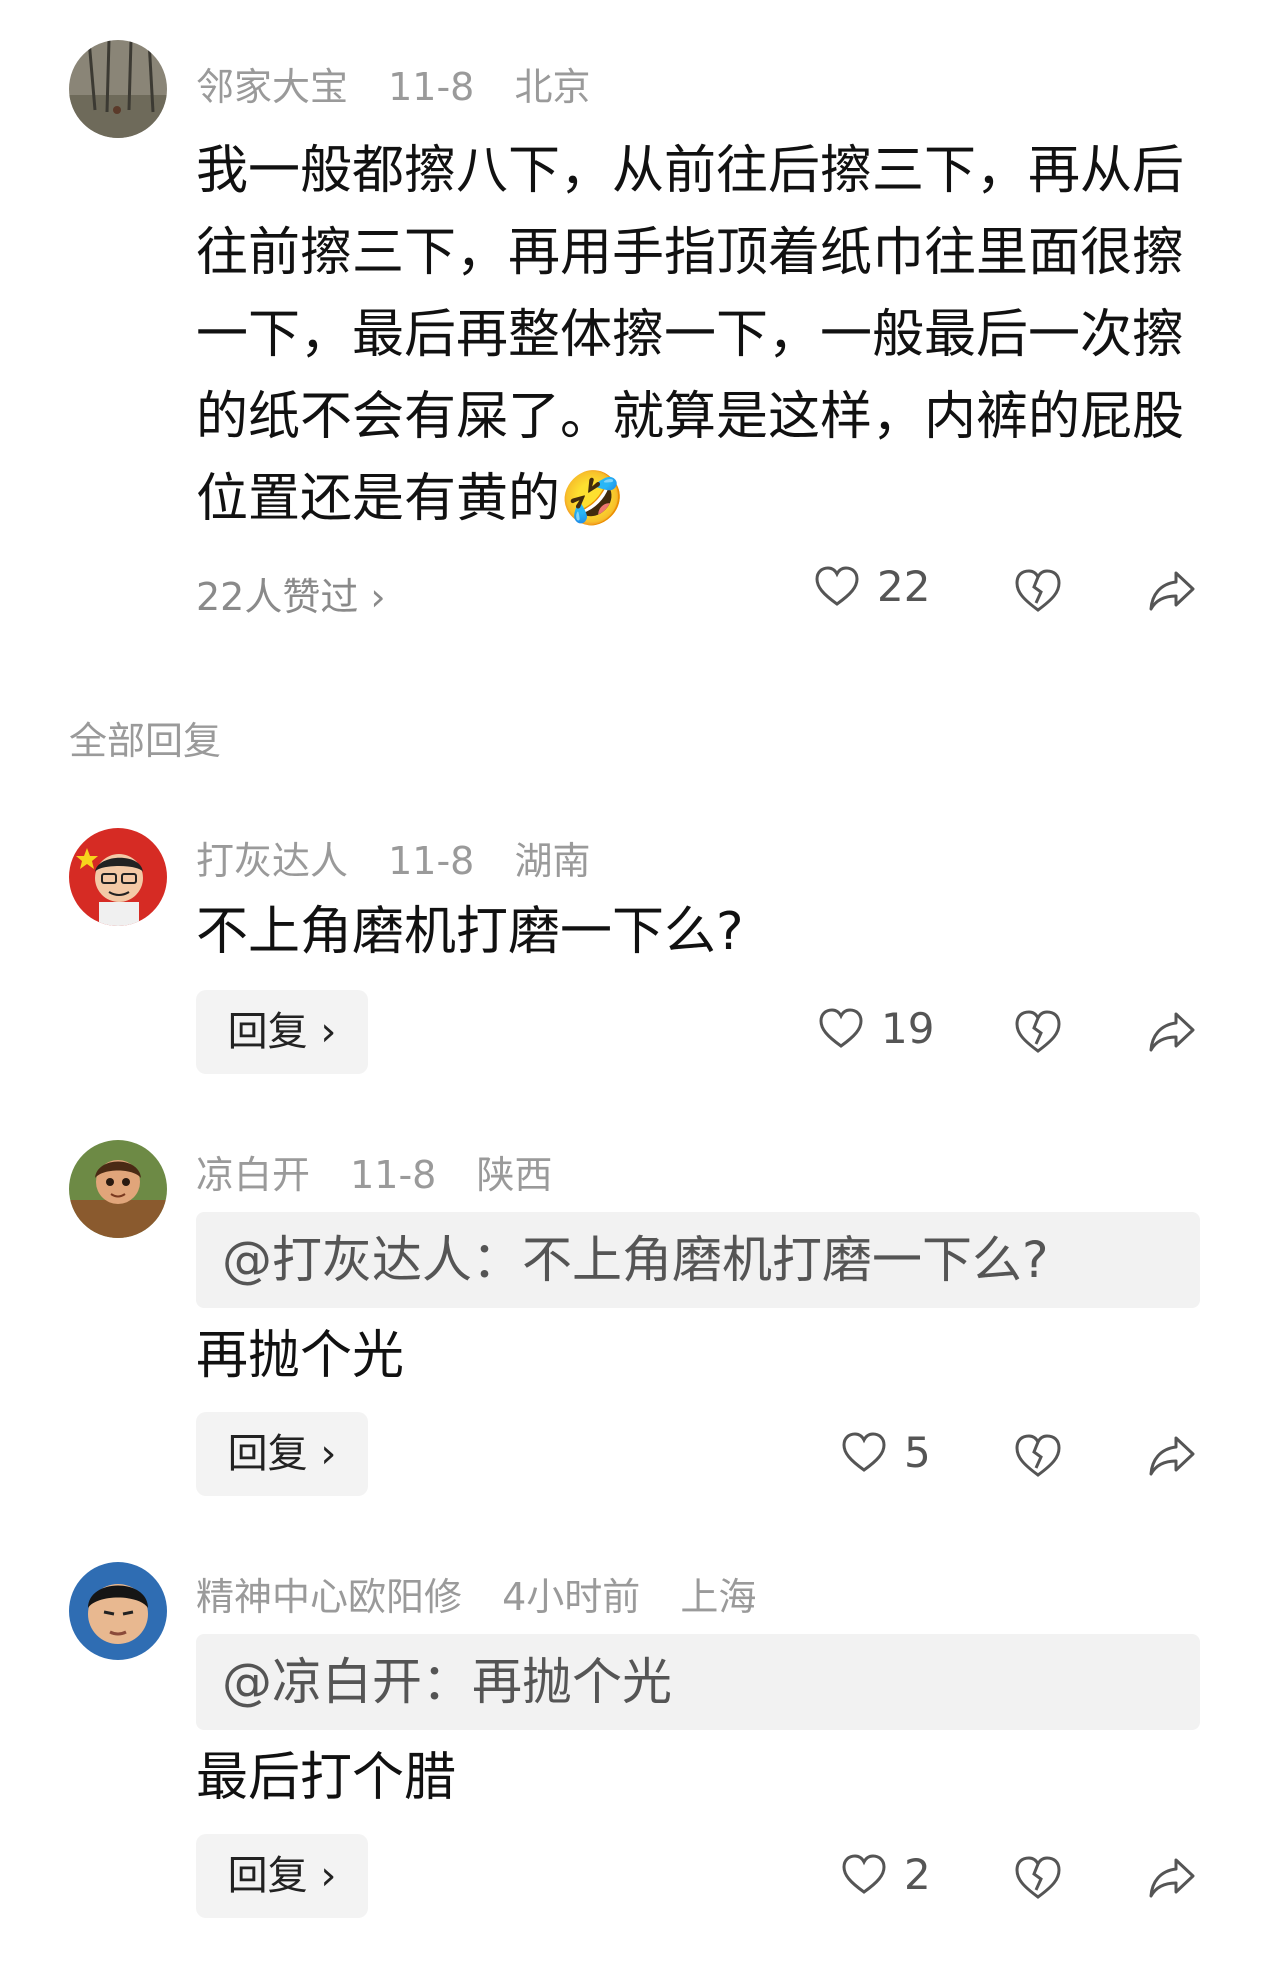 The width and height of the screenshot is (1280, 1977). Describe the element at coordinates (908, 1028) in the screenshot. I see `like-count: 19` at that location.